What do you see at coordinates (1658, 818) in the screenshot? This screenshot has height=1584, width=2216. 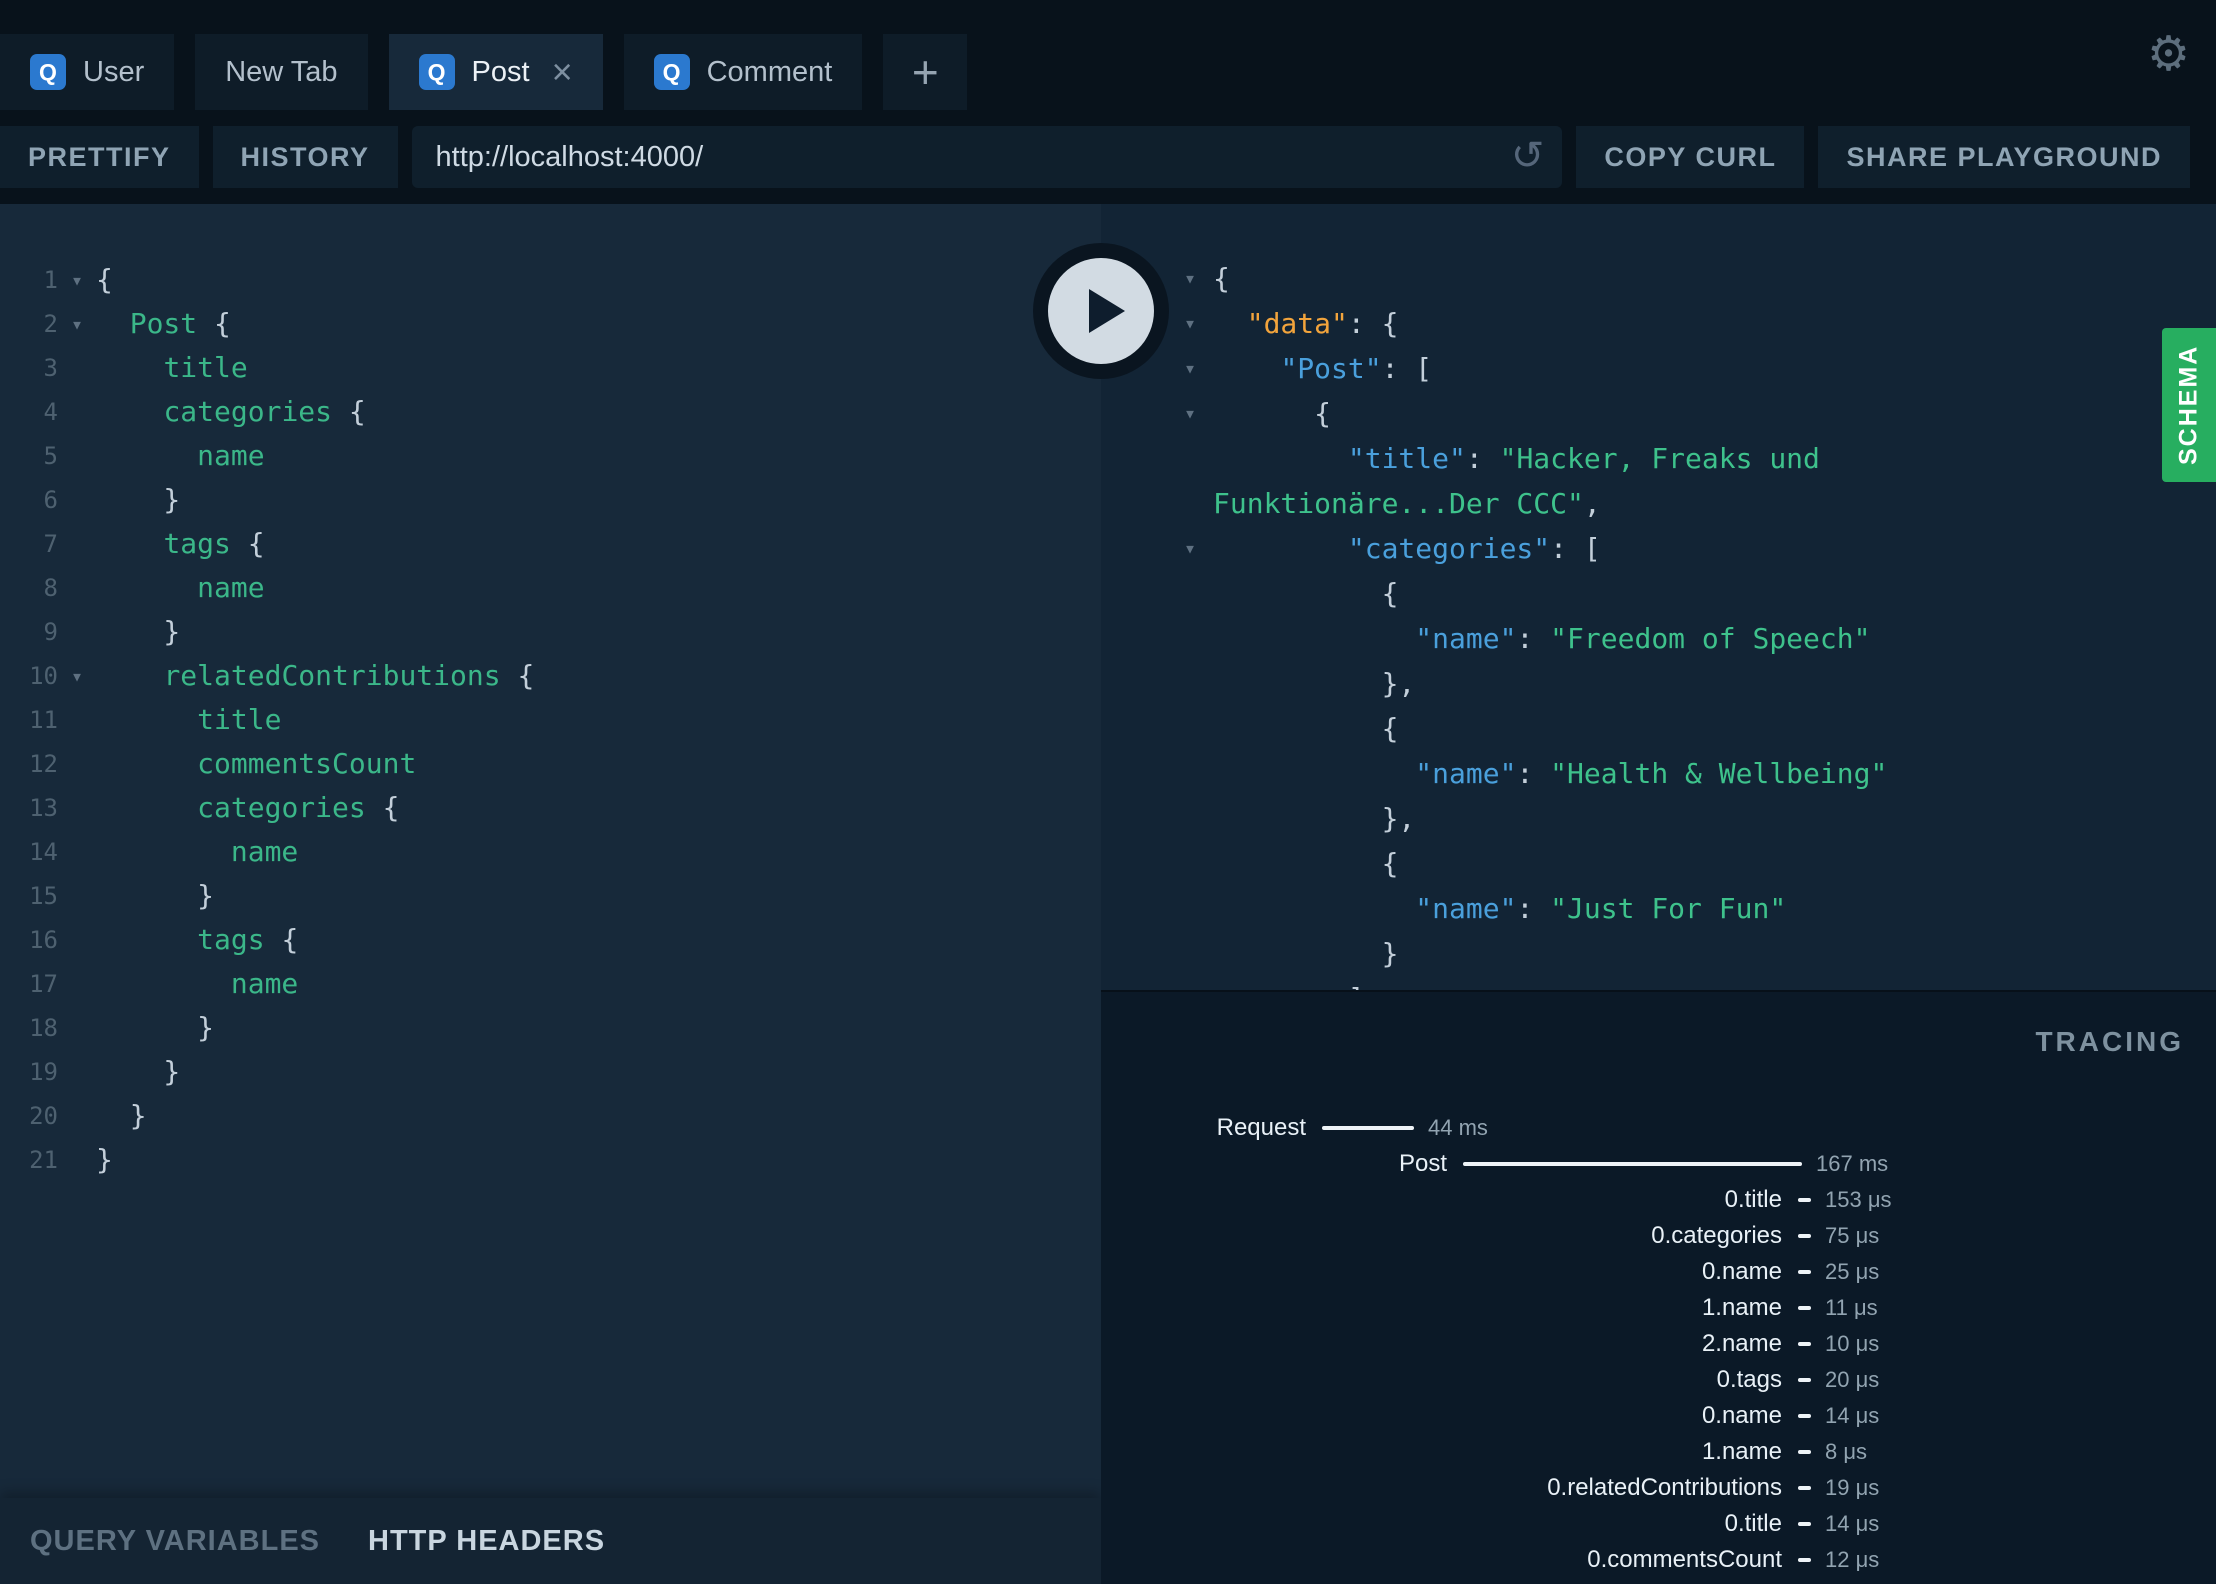 I see `response-line: },` at bounding box center [1658, 818].